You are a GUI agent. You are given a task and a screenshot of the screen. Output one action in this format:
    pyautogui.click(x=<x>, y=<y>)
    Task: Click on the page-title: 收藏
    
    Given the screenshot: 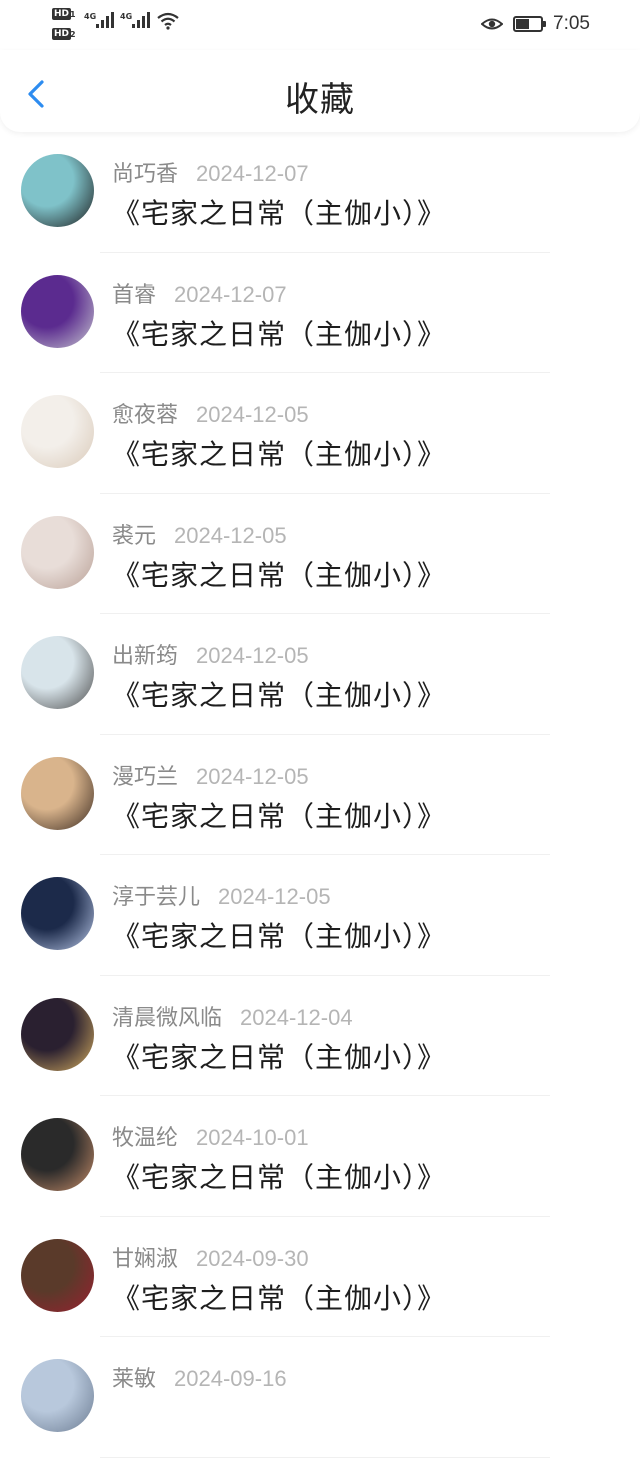 What is the action you would take?
    pyautogui.click(x=320, y=100)
    